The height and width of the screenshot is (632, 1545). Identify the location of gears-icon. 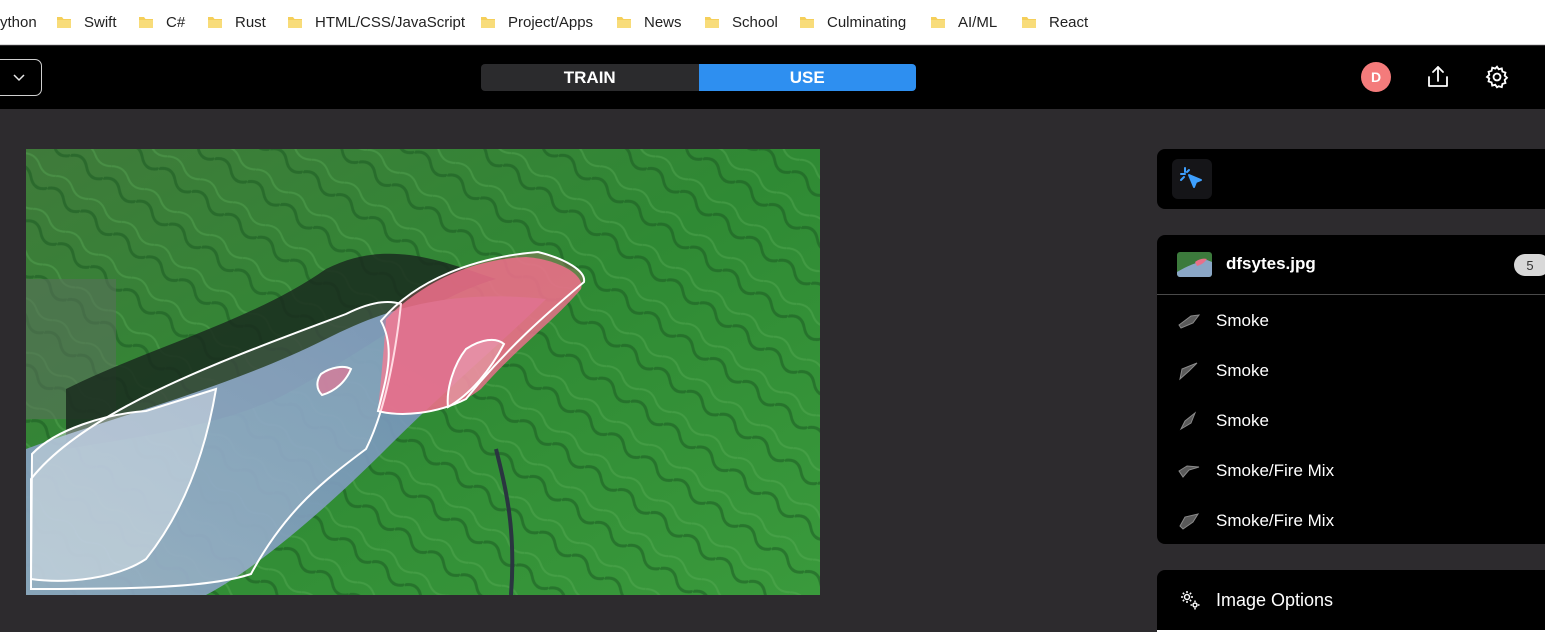
(1190, 600).